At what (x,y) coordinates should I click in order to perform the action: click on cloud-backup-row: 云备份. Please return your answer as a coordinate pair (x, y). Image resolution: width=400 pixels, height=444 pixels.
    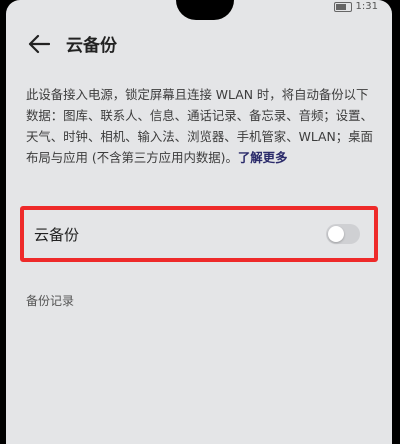
    Looking at the image, I should click on (199, 234).